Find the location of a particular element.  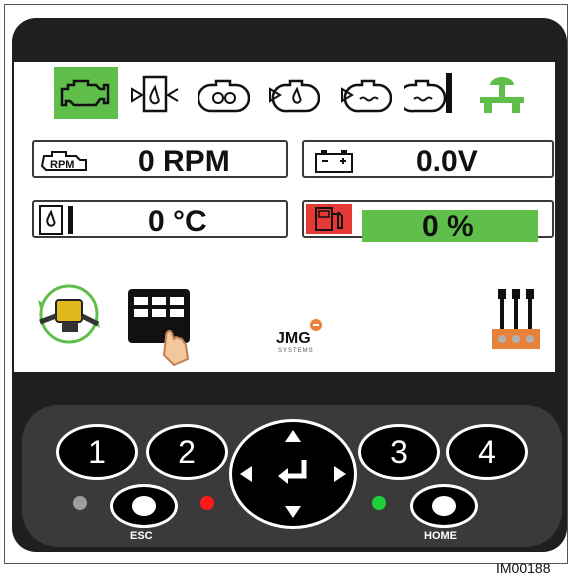

fuel-pump-icon is located at coordinates (329, 219).